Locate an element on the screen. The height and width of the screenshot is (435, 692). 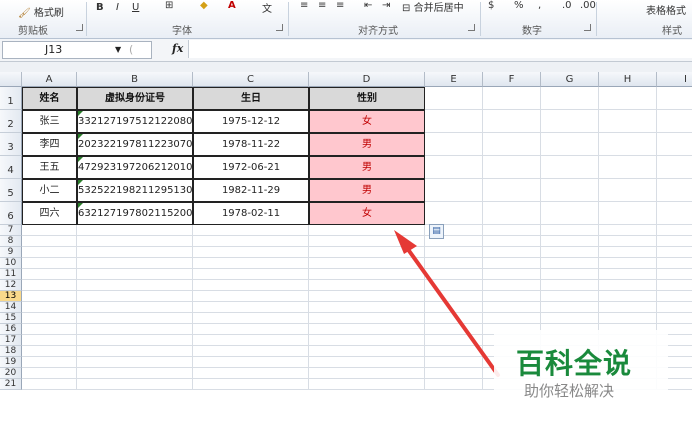
watermark-logo: 百科全说 助你轻松解决 is located at coordinates (581, 370).